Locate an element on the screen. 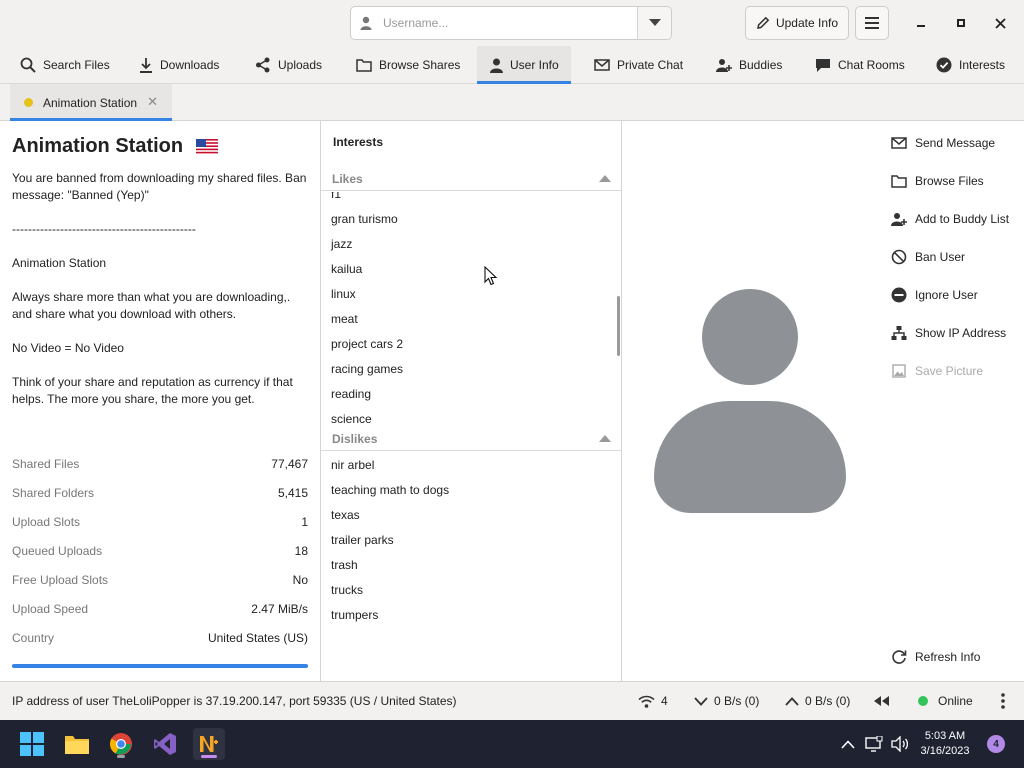 This screenshot has height=768, width=1024. volume-tray-icon is located at coordinates (900, 744).